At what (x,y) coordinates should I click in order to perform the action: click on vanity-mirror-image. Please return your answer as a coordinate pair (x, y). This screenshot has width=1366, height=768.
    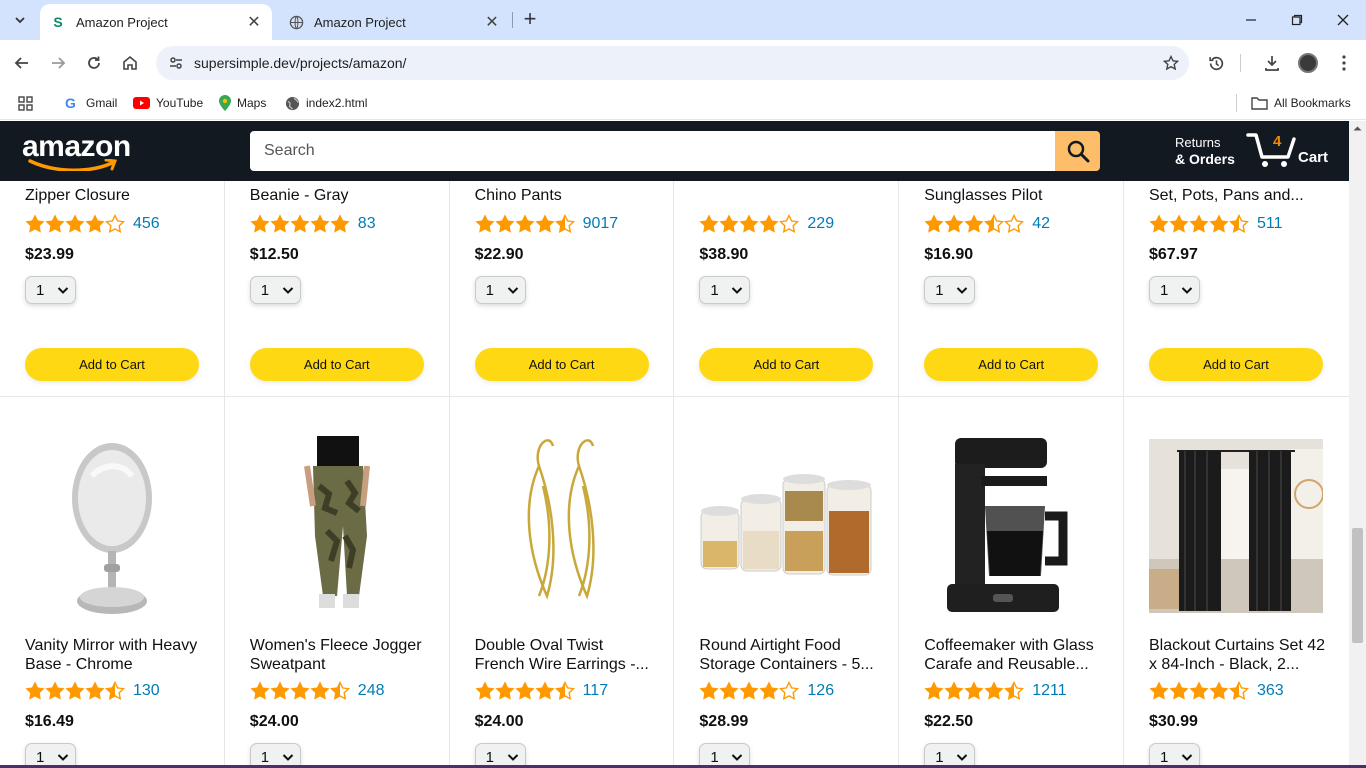
    Looking at the image, I should click on (112, 526).